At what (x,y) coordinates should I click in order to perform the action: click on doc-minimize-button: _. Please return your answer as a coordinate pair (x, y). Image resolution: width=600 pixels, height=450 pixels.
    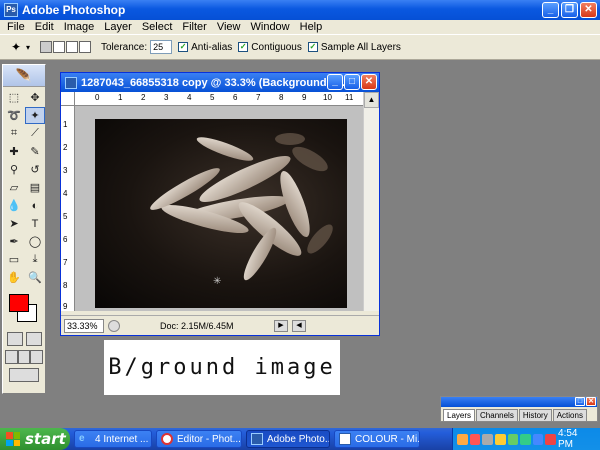
    Looking at the image, I should click on (335, 82).